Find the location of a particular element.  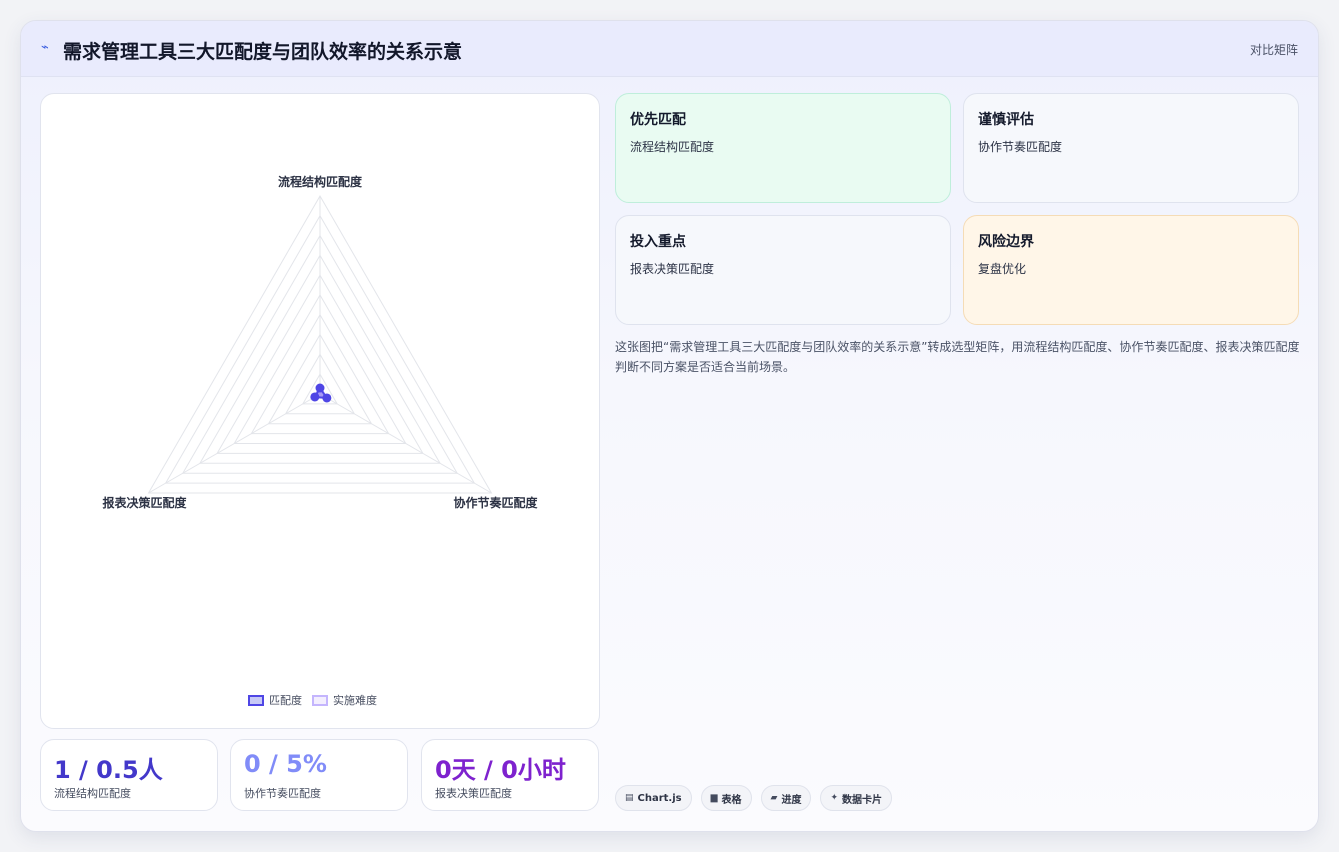

tag-list: ▤ Chart.js ▆ 表格 ▰ 进度 ✦ 数据卡片 is located at coordinates (758, 798).